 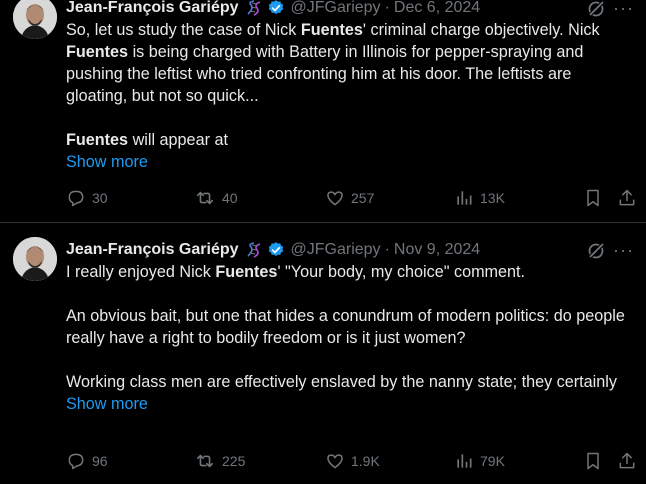 What do you see at coordinates (141, 272) in the screenshot?
I see `text-run: I really enjoyed Nick` at bounding box center [141, 272].